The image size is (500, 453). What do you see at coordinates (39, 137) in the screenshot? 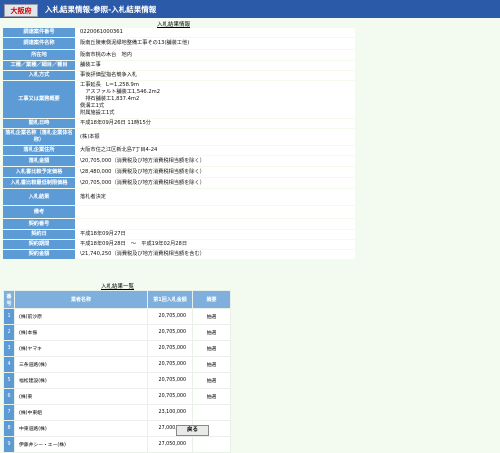
I see `info-label: 落札企業名称（落札企業体名称）` at bounding box center [39, 137].